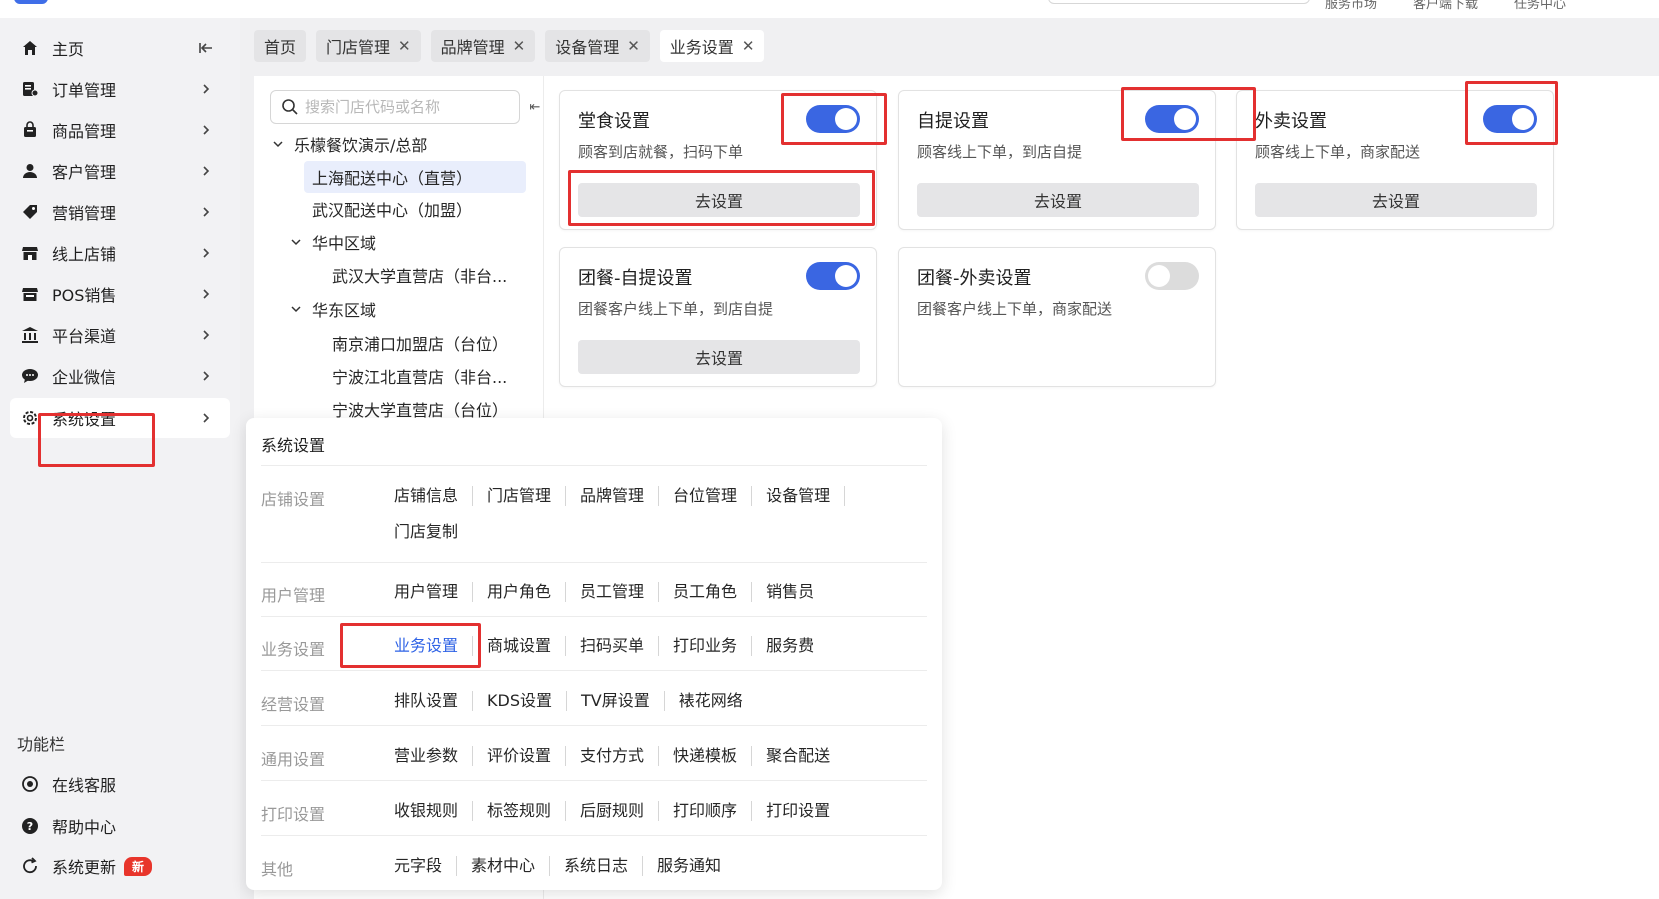 The height and width of the screenshot is (899, 1659). I want to click on menu-link-kds-settings: KDS设置, so click(527, 701).